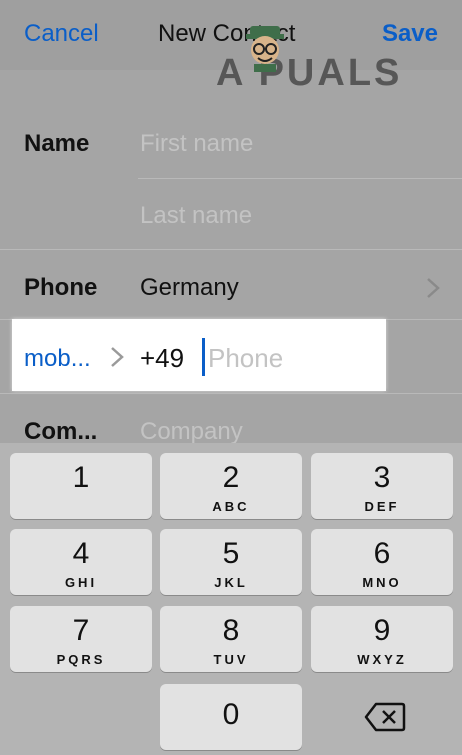 Image resolution: width=462 pixels, height=755 pixels. What do you see at coordinates (382, 477) in the screenshot?
I see `key-number: 3` at bounding box center [382, 477].